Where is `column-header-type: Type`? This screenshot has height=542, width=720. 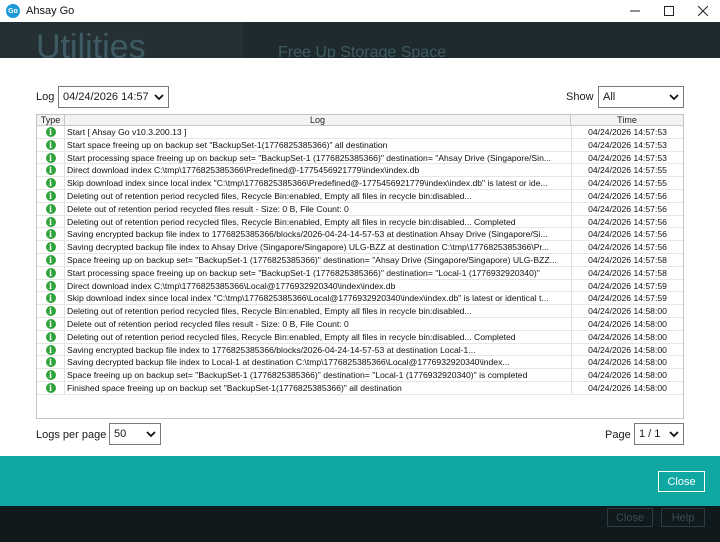
column-header-type: Type is located at coordinates (51, 120).